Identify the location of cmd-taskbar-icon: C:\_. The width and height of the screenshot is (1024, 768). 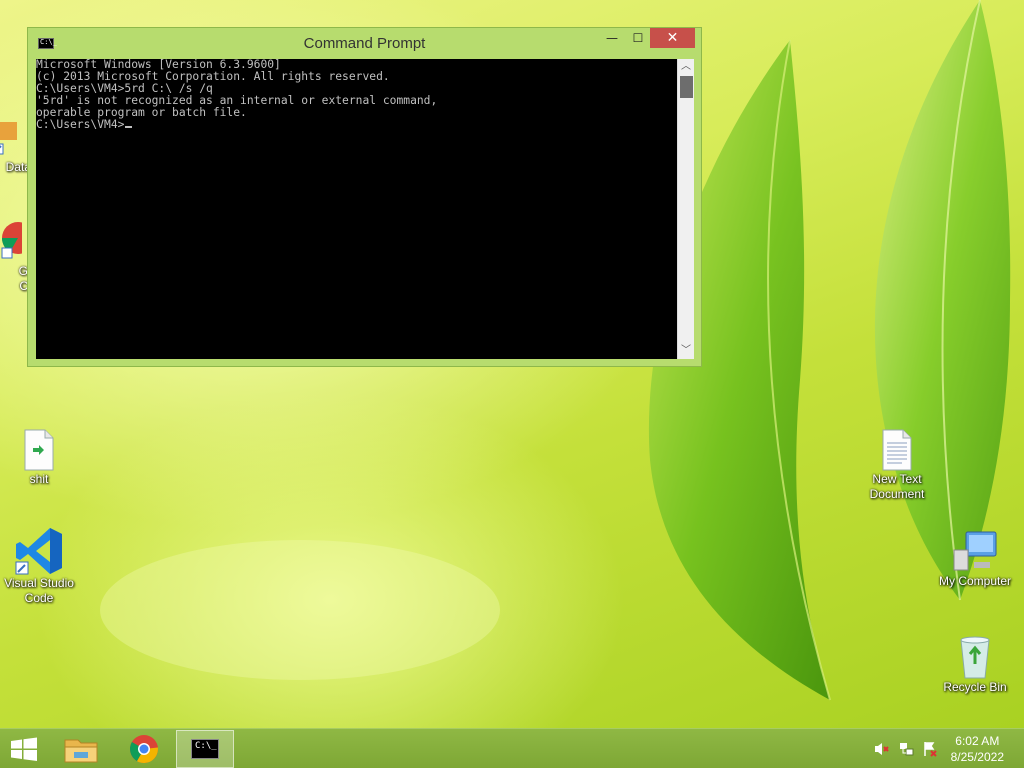
(205, 749).